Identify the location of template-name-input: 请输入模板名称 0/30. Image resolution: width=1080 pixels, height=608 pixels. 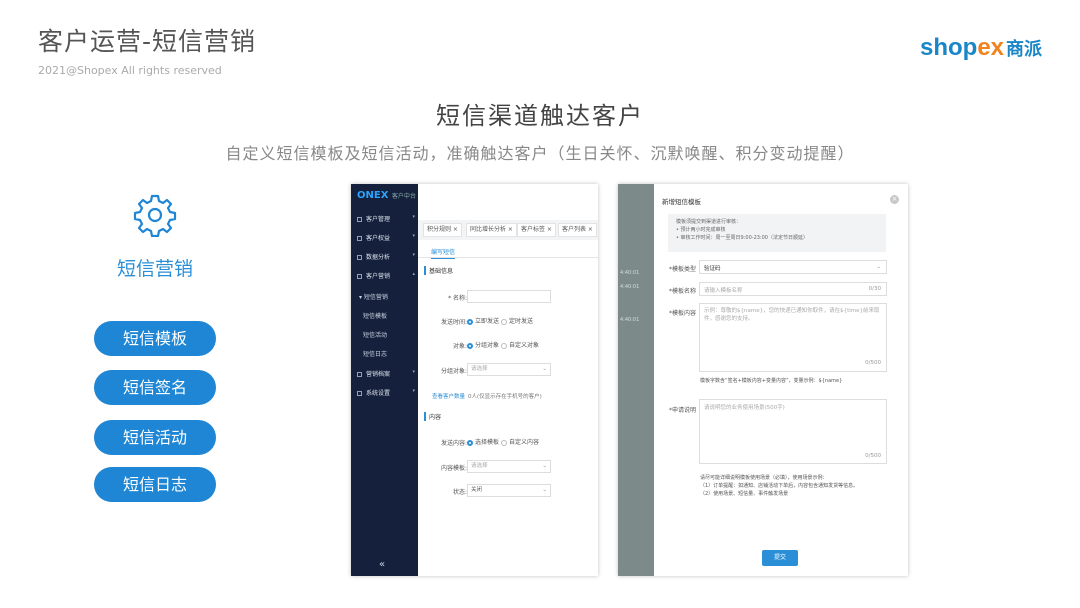
(793, 289).